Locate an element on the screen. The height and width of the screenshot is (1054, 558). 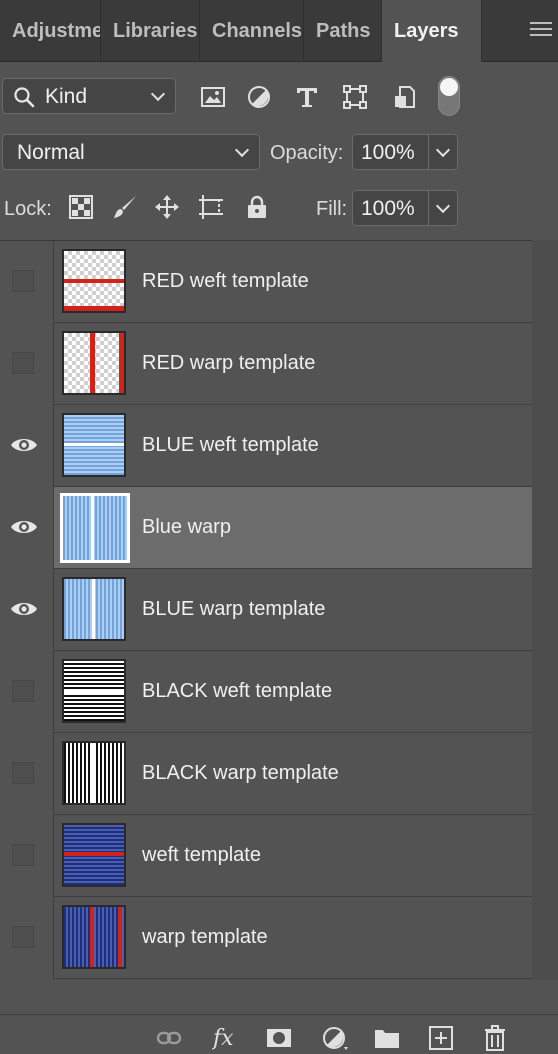
smart-object-filter-icon is located at coordinates (405, 97).